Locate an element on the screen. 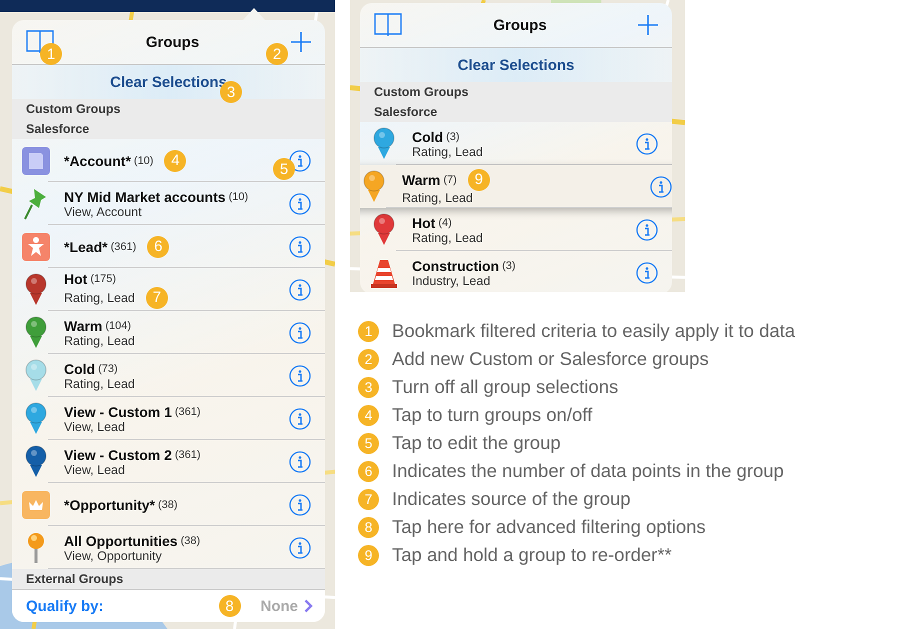 The height and width of the screenshot is (629, 920). group-name: Construction is located at coordinates (456, 266).